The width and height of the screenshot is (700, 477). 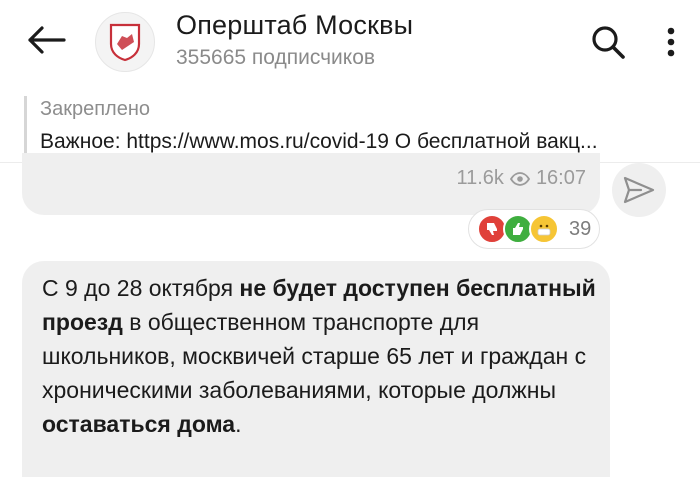 I want to click on message-text-part: С 9 до 28 октября, so click(x=141, y=288).